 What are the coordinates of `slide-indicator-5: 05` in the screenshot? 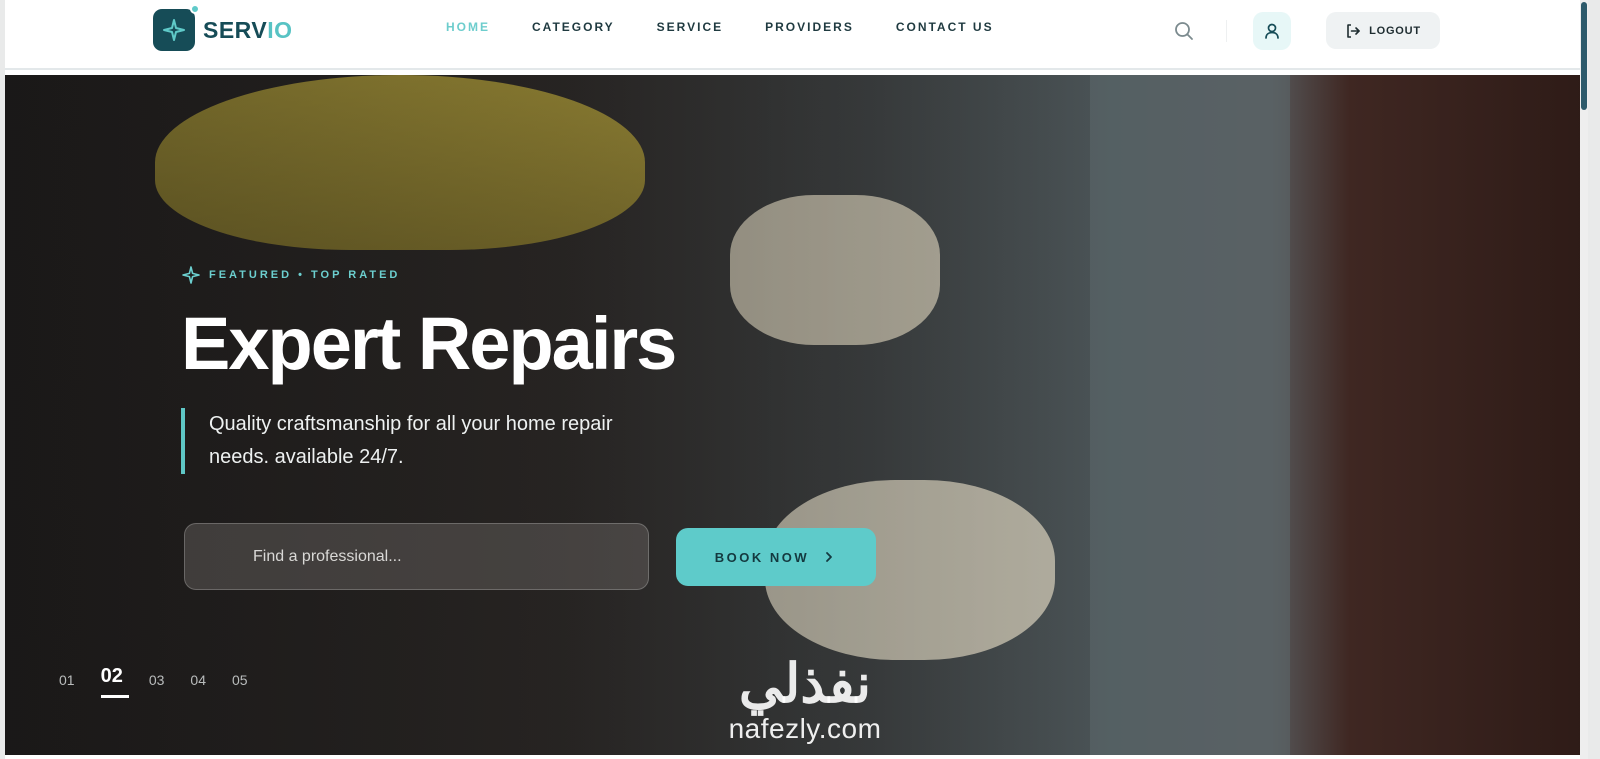 It's located at (240, 685).